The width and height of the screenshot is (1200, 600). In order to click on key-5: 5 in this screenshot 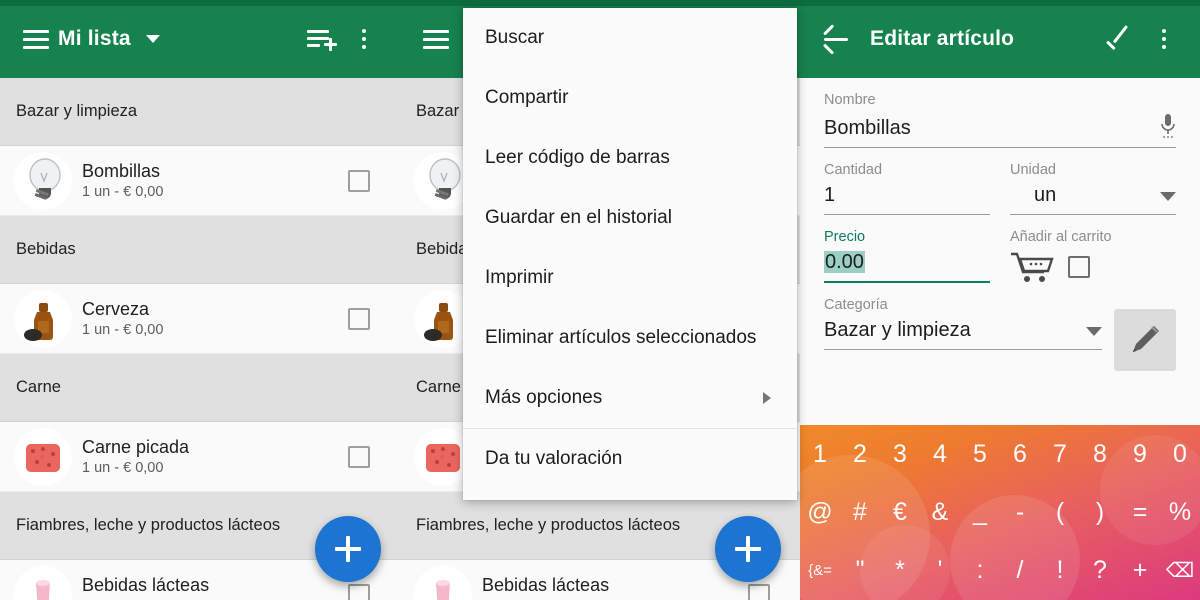, I will do `click(980, 454)`.